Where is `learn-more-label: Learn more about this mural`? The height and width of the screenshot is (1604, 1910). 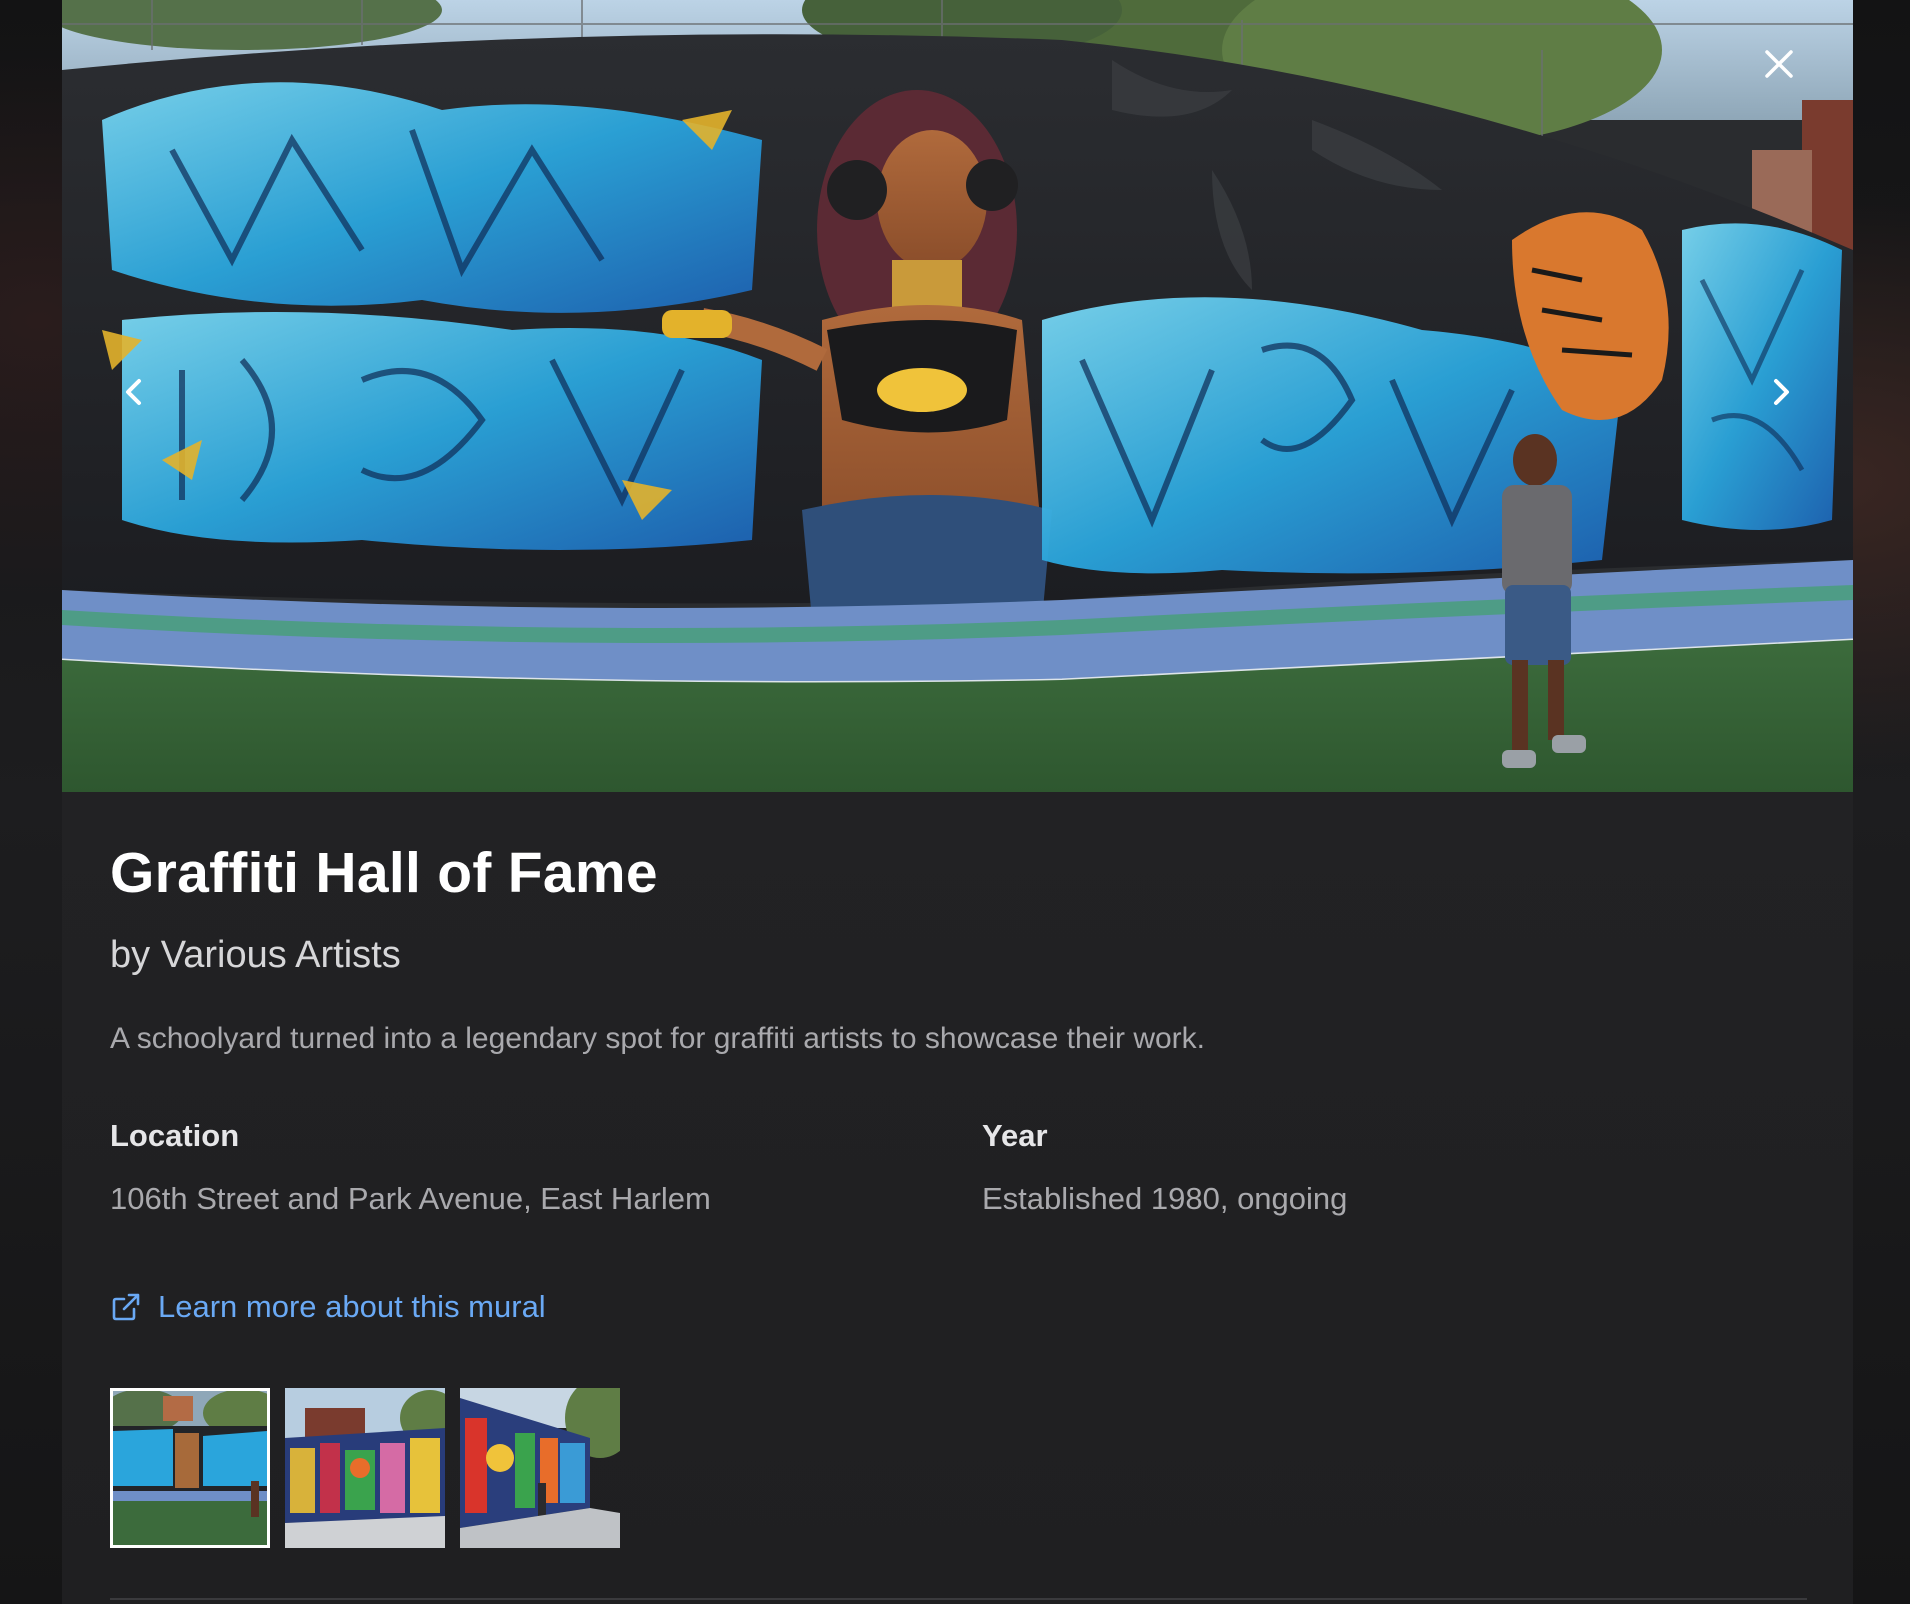
learn-more-label: Learn more about this mural is located at coordinates (352, 1306).